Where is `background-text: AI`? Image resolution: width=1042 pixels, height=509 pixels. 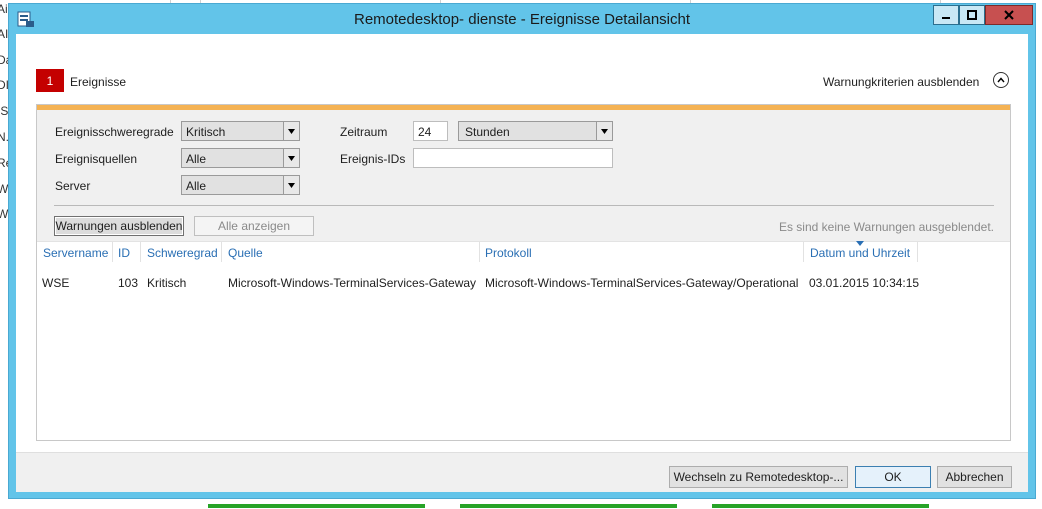
background-text: AI is located at coordinates (4, 34).